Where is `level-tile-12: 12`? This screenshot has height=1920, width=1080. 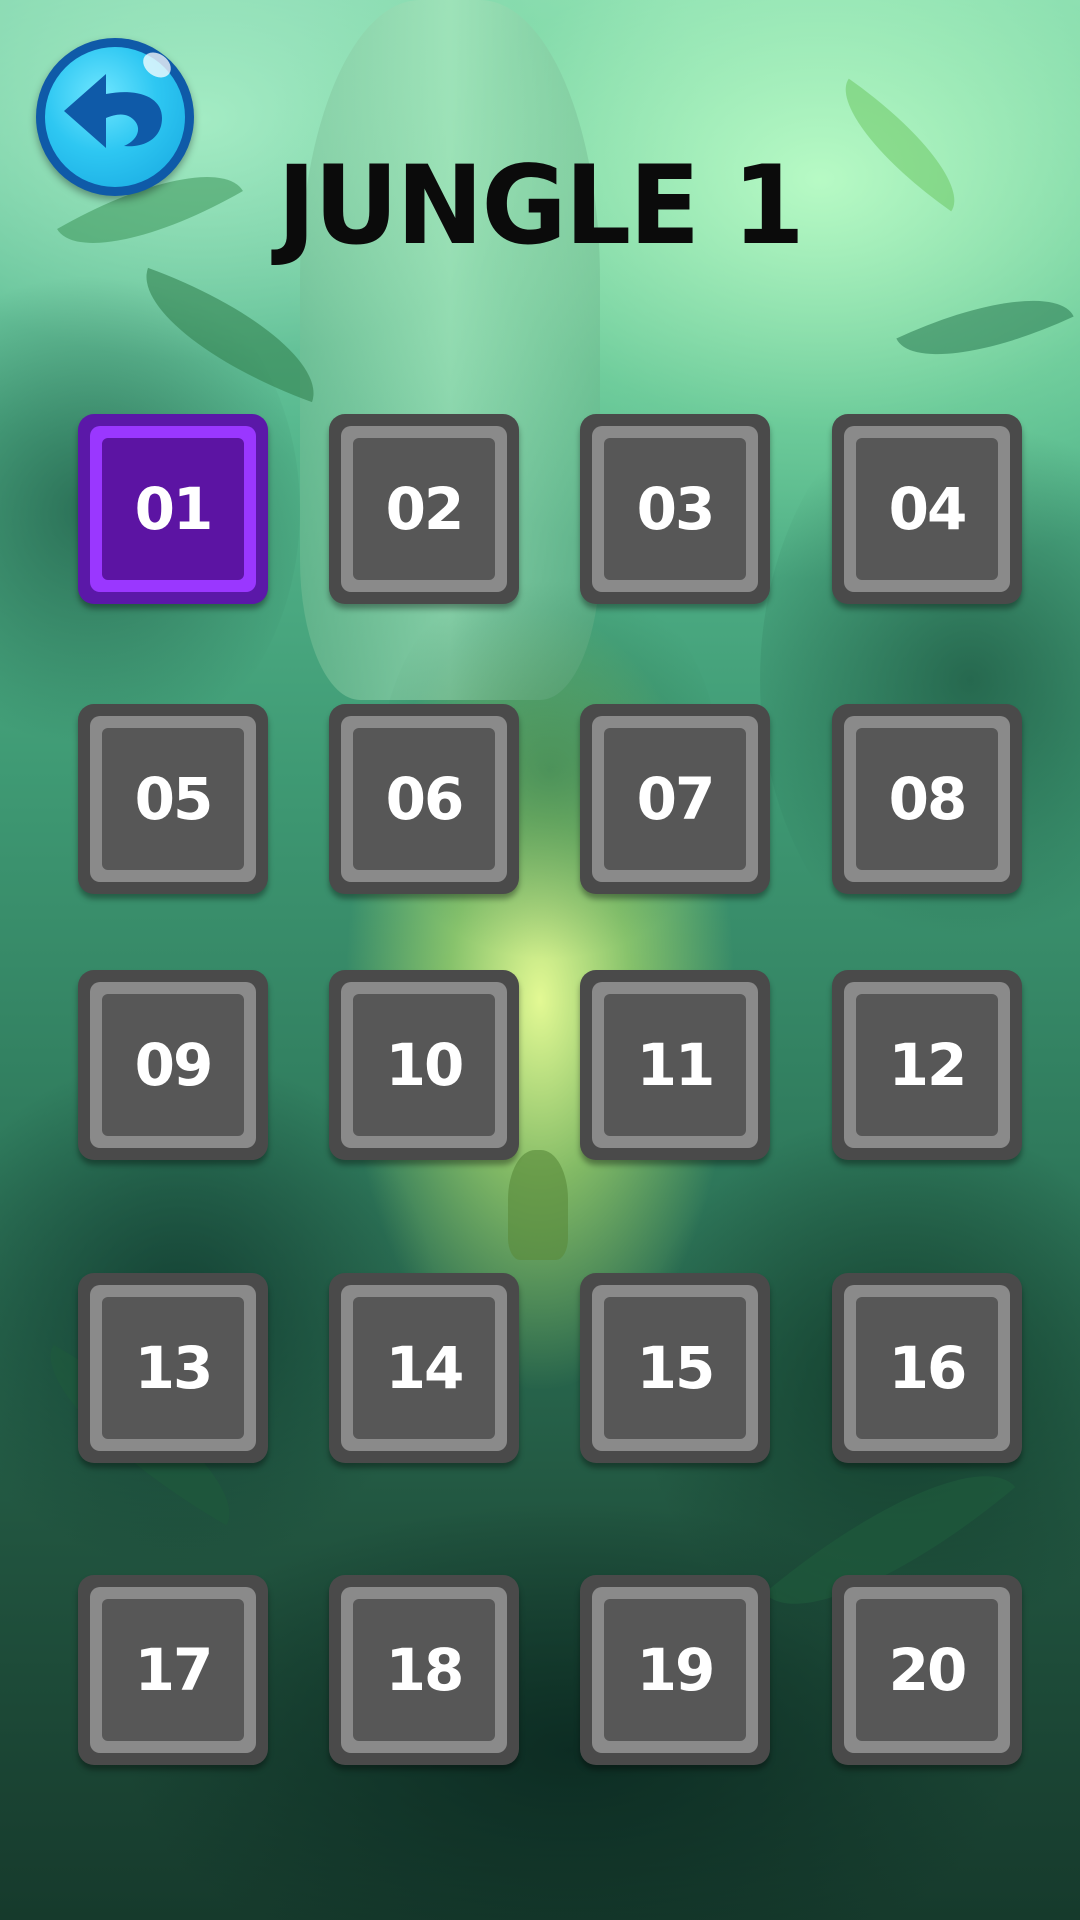
level-tile-12: 12 is located at coordinates (927, 1065).